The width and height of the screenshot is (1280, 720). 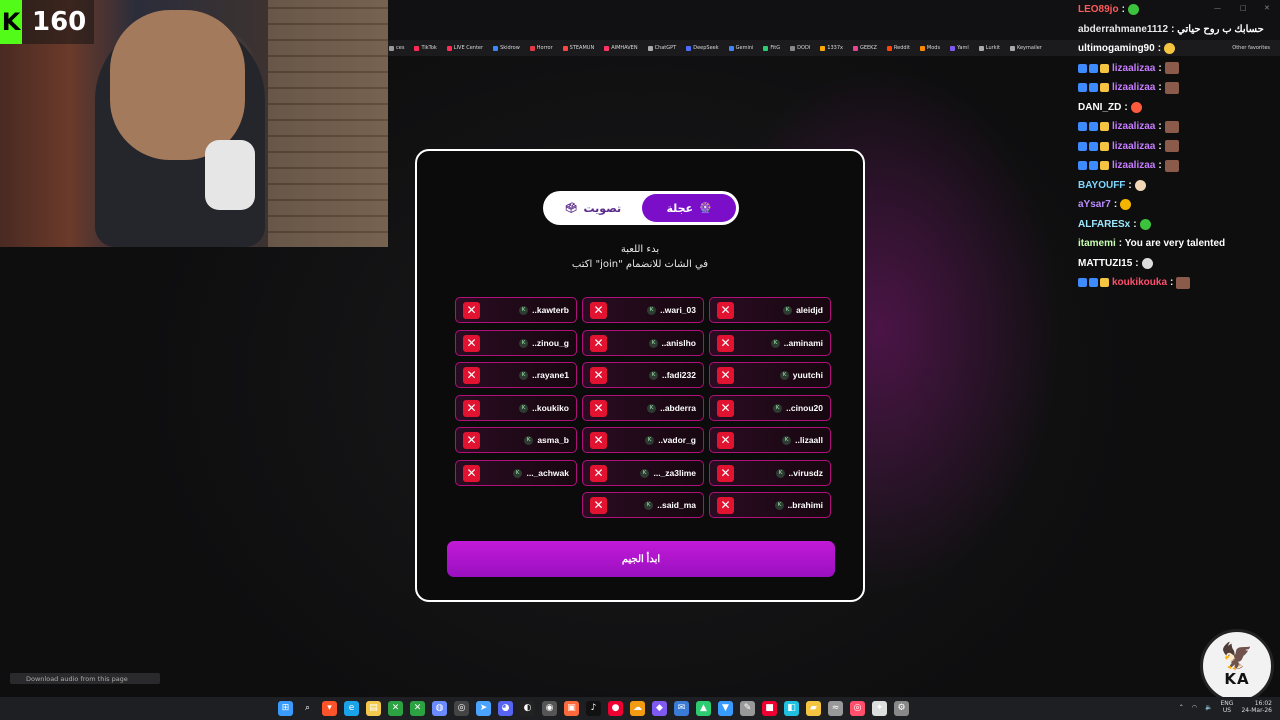 I want to click on edge-icon: e, so click(x=351, y=708).